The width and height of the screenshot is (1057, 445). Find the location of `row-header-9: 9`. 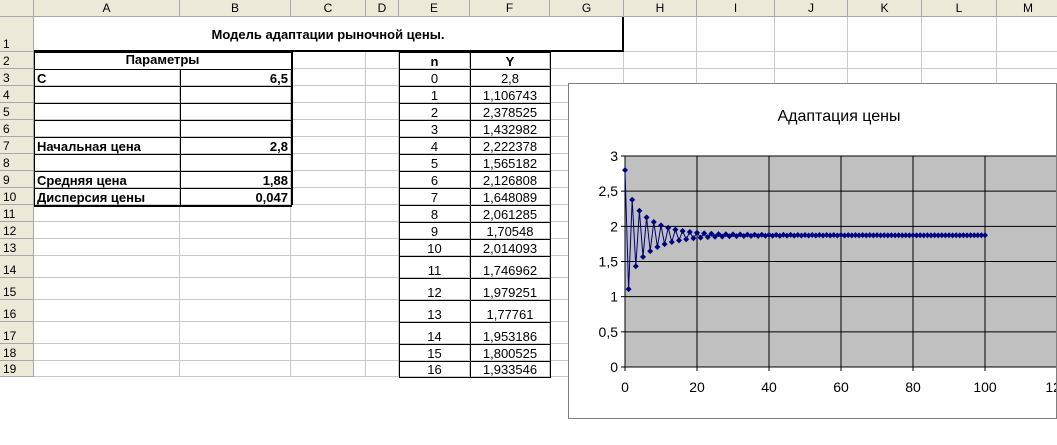

row-header-9: 9 is located at coordinates (17, 179).